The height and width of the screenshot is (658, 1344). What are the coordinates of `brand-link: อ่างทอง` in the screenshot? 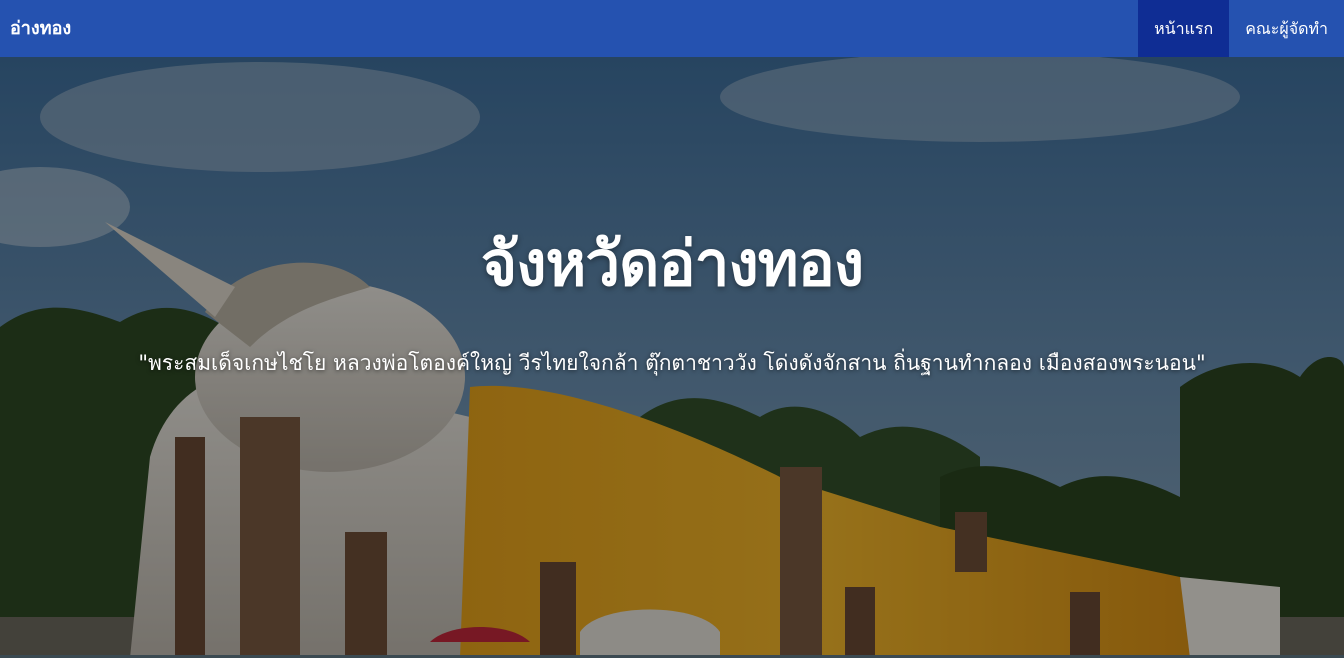 It's located at (40, 28).